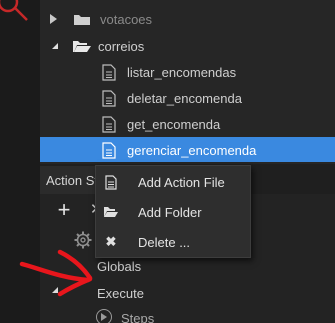  I want to click on expand-arrow-icon, so click(53, 19).